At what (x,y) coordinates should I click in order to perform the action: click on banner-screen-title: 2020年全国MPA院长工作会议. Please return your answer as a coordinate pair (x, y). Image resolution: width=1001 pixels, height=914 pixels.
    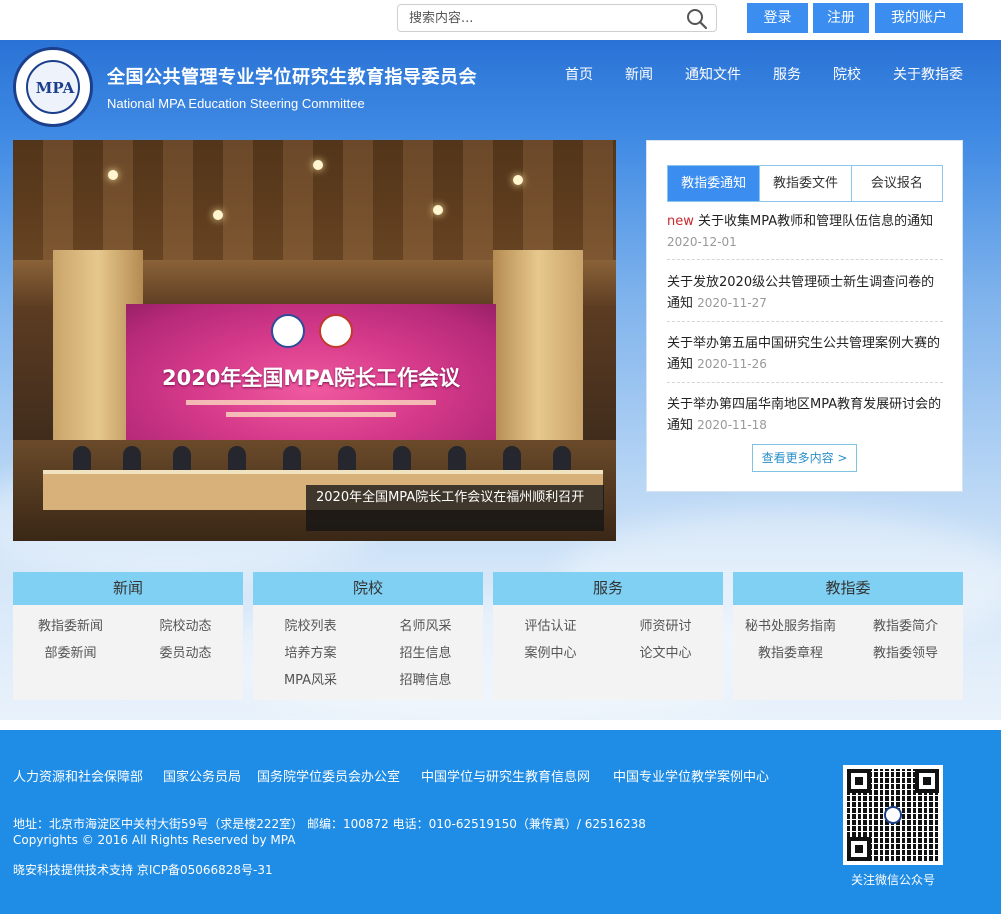
    Looking at the image, I should click on (311, 378).